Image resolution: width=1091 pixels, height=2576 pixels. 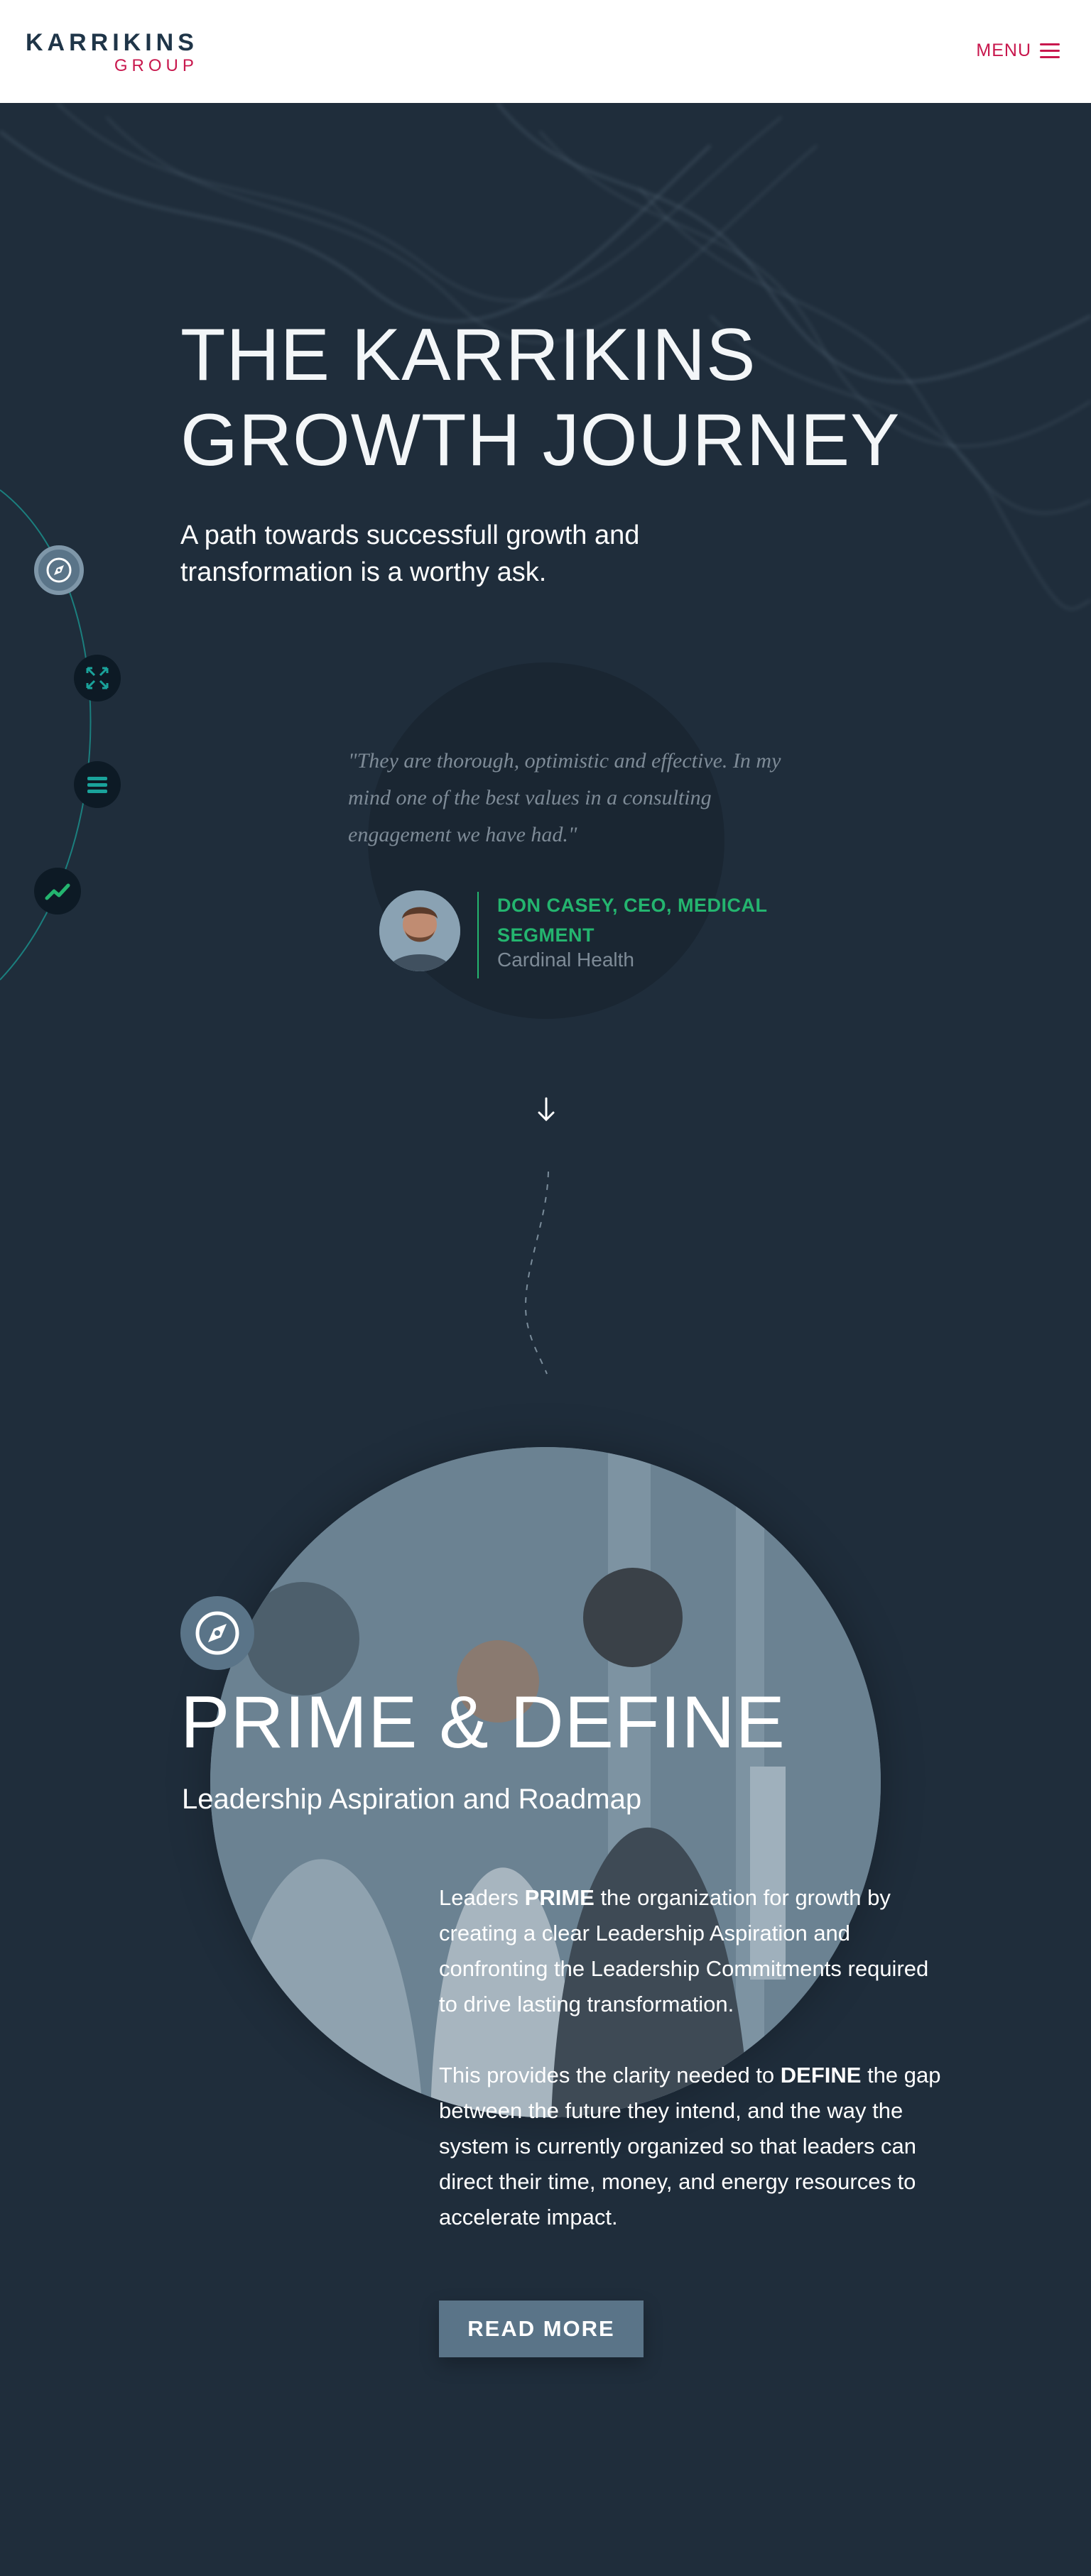 What do you see at coordinates (478, 935) in the screenshot?
I see `attribution-divider` at bounding box center [478, 935].